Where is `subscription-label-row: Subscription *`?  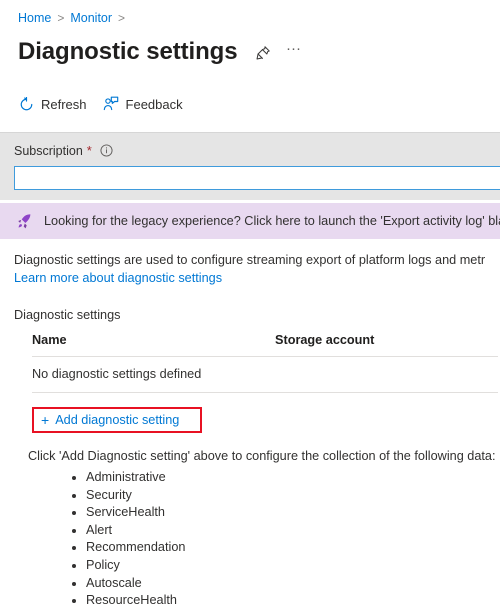 subscription-label-row: Subscription * is located at coordinates (257, 150).